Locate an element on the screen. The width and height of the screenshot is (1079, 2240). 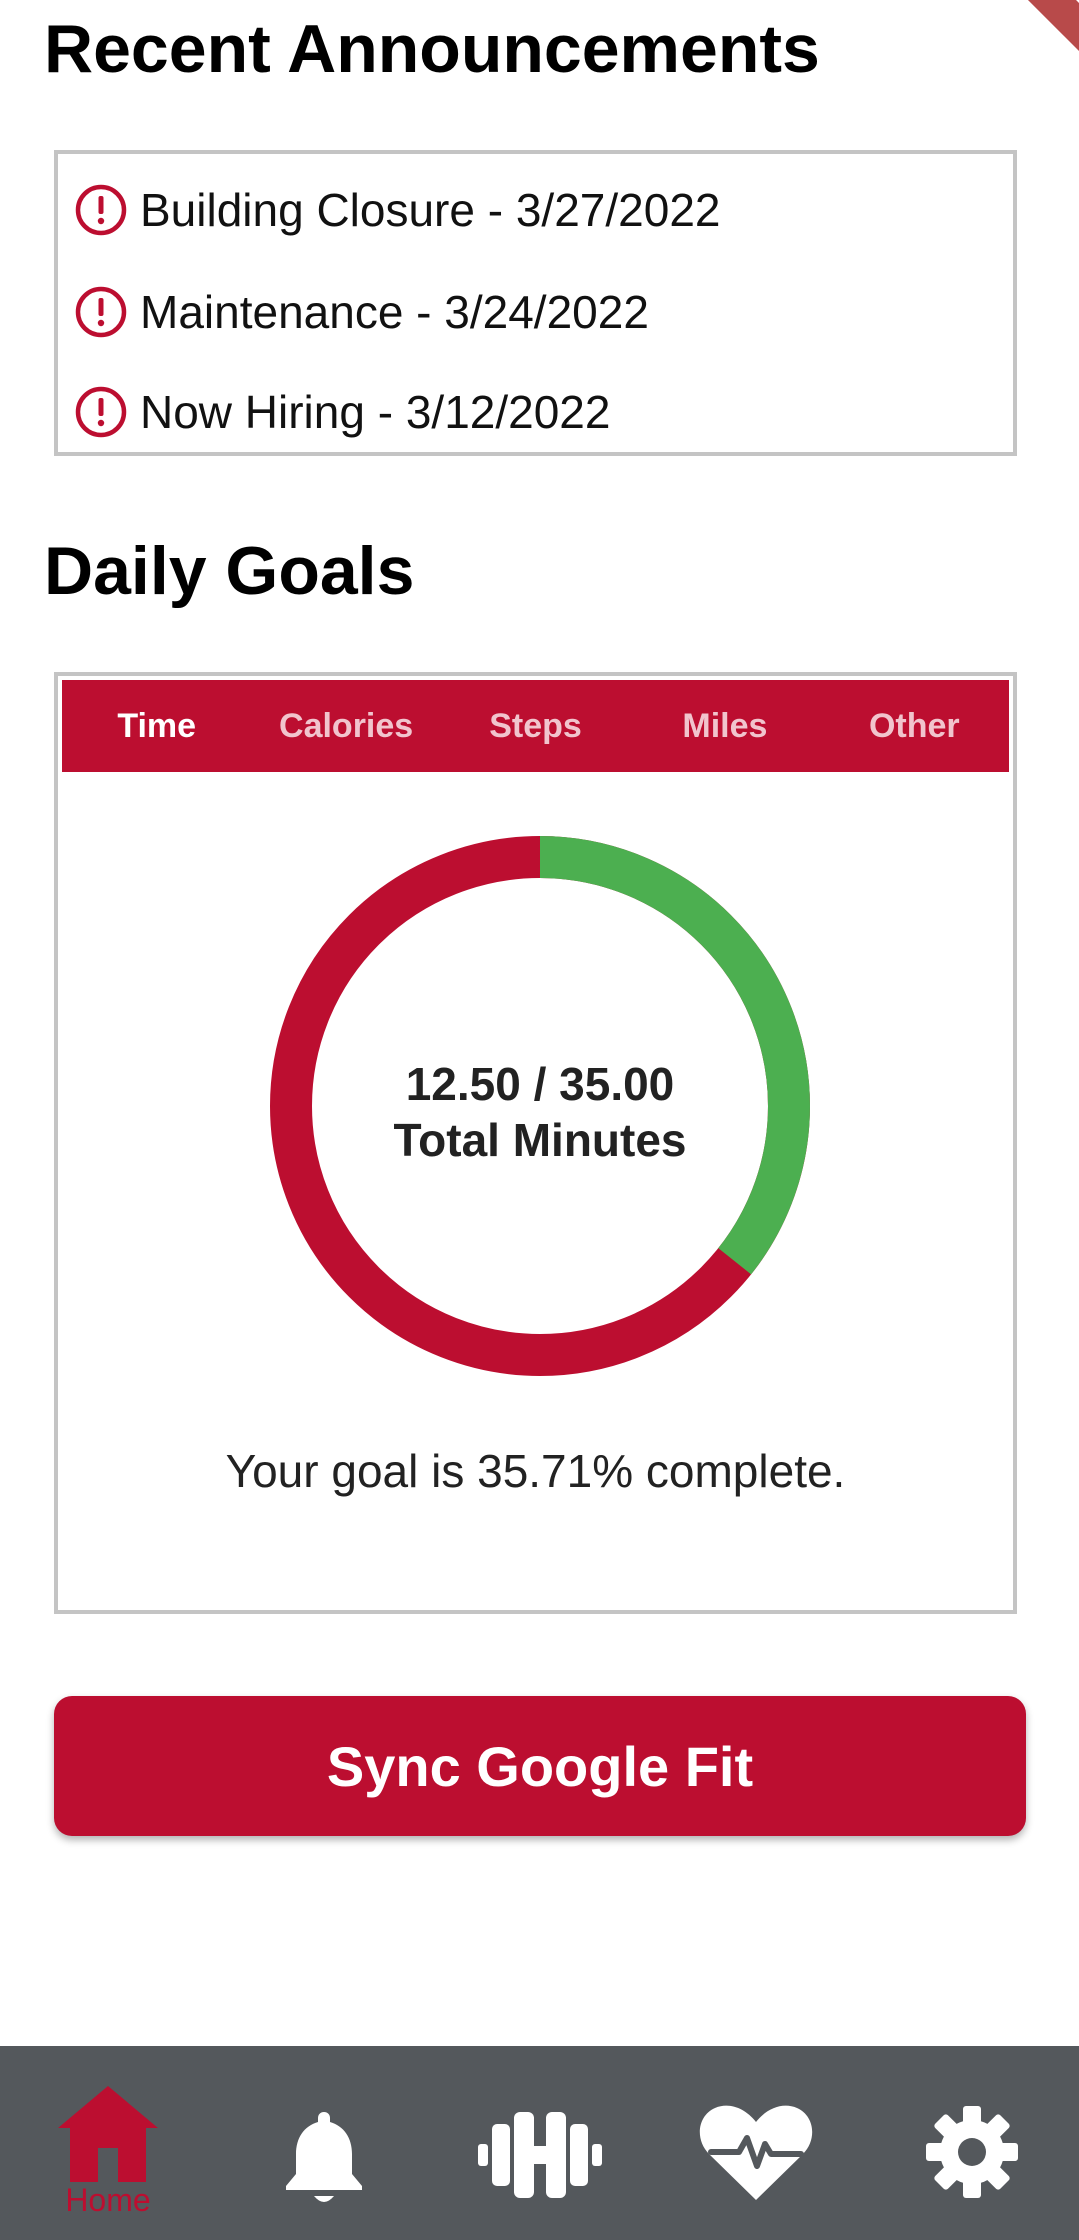
debug-banner is located at coordinates (1049, 30).